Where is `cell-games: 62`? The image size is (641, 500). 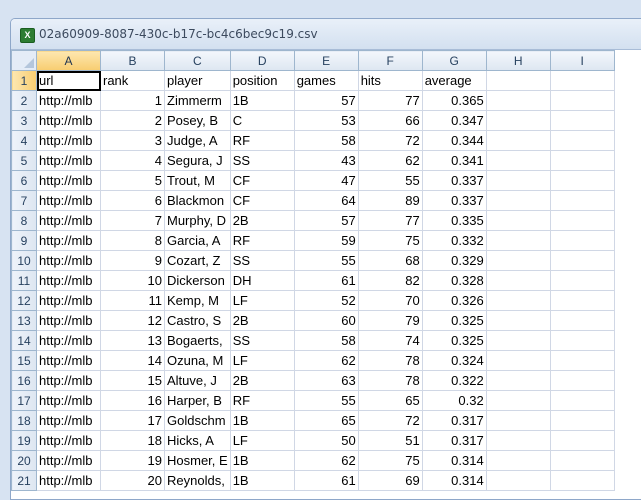 cell-games: 62 is located at coordinates (326, 460).